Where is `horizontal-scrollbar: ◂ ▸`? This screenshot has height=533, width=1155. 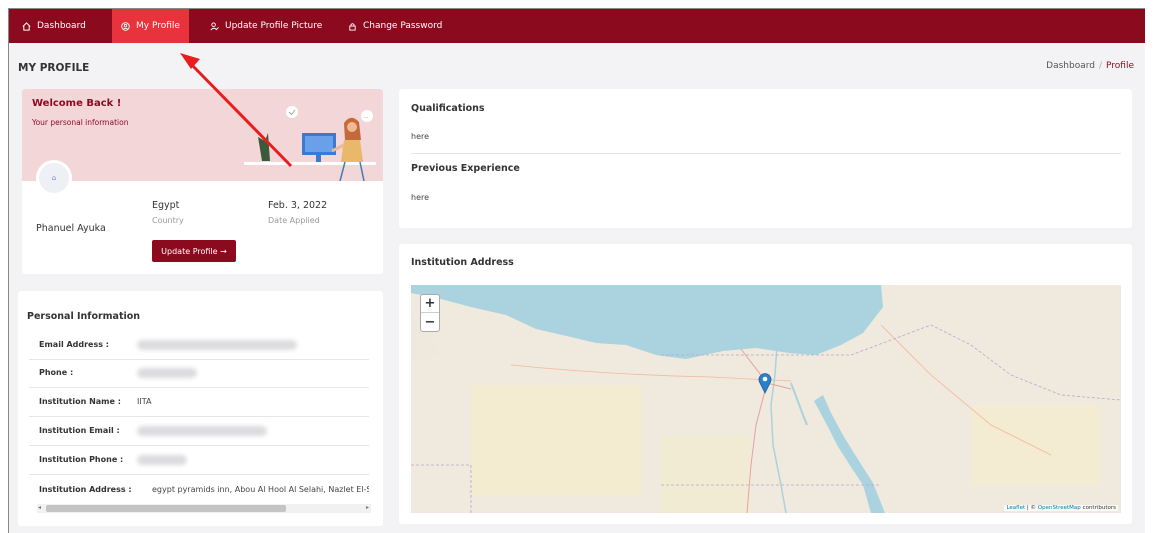 horizontal-scrollbar: ◂ ▸ is located at coordinates (204, 508).